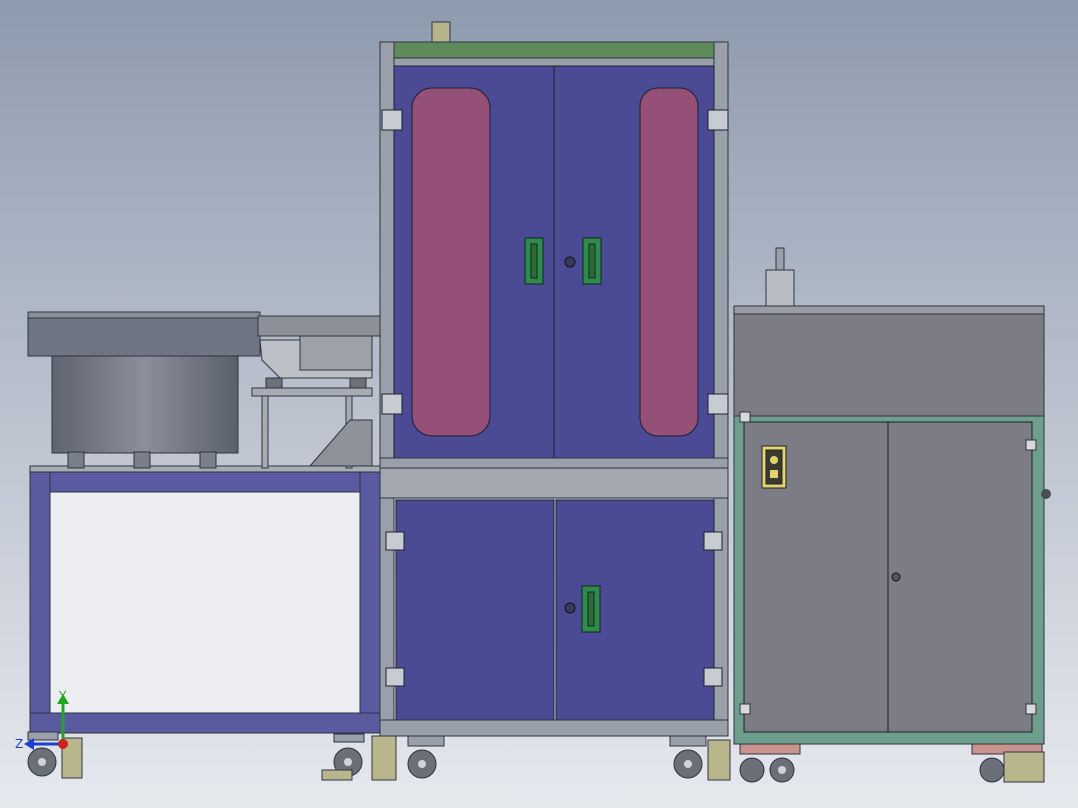 This screenshot has height=812, width=1078. I want to click on indicator-bracket, so click(780, 288).